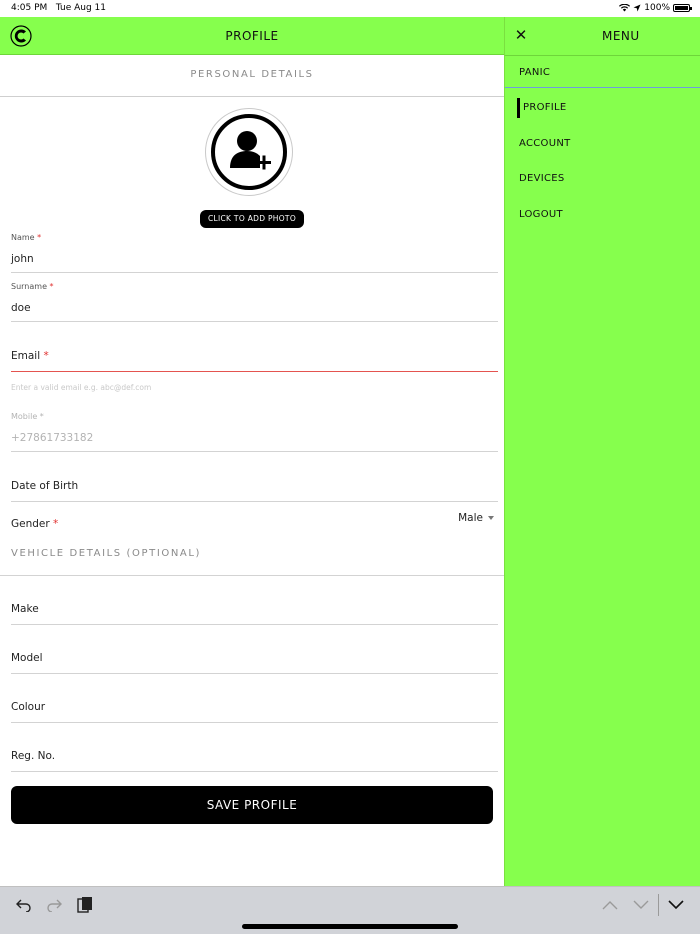  I want to click on undo-icon, so click(24, 905).